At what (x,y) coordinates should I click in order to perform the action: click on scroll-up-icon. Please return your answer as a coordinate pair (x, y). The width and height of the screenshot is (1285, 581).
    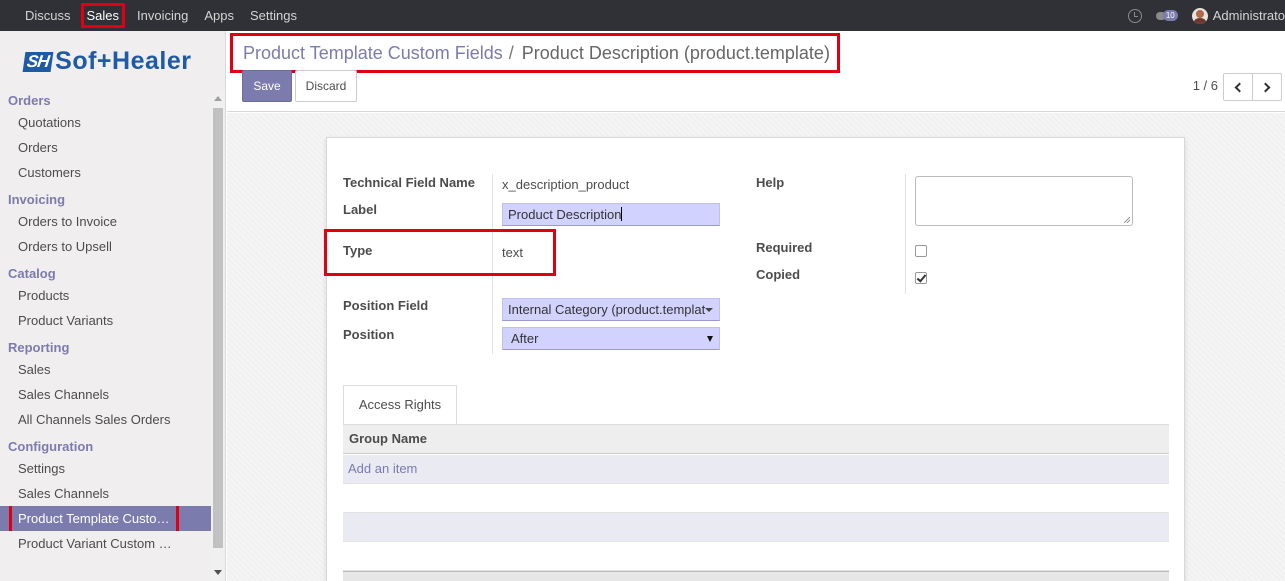
    Looking at the image, I should click on (218, 98).